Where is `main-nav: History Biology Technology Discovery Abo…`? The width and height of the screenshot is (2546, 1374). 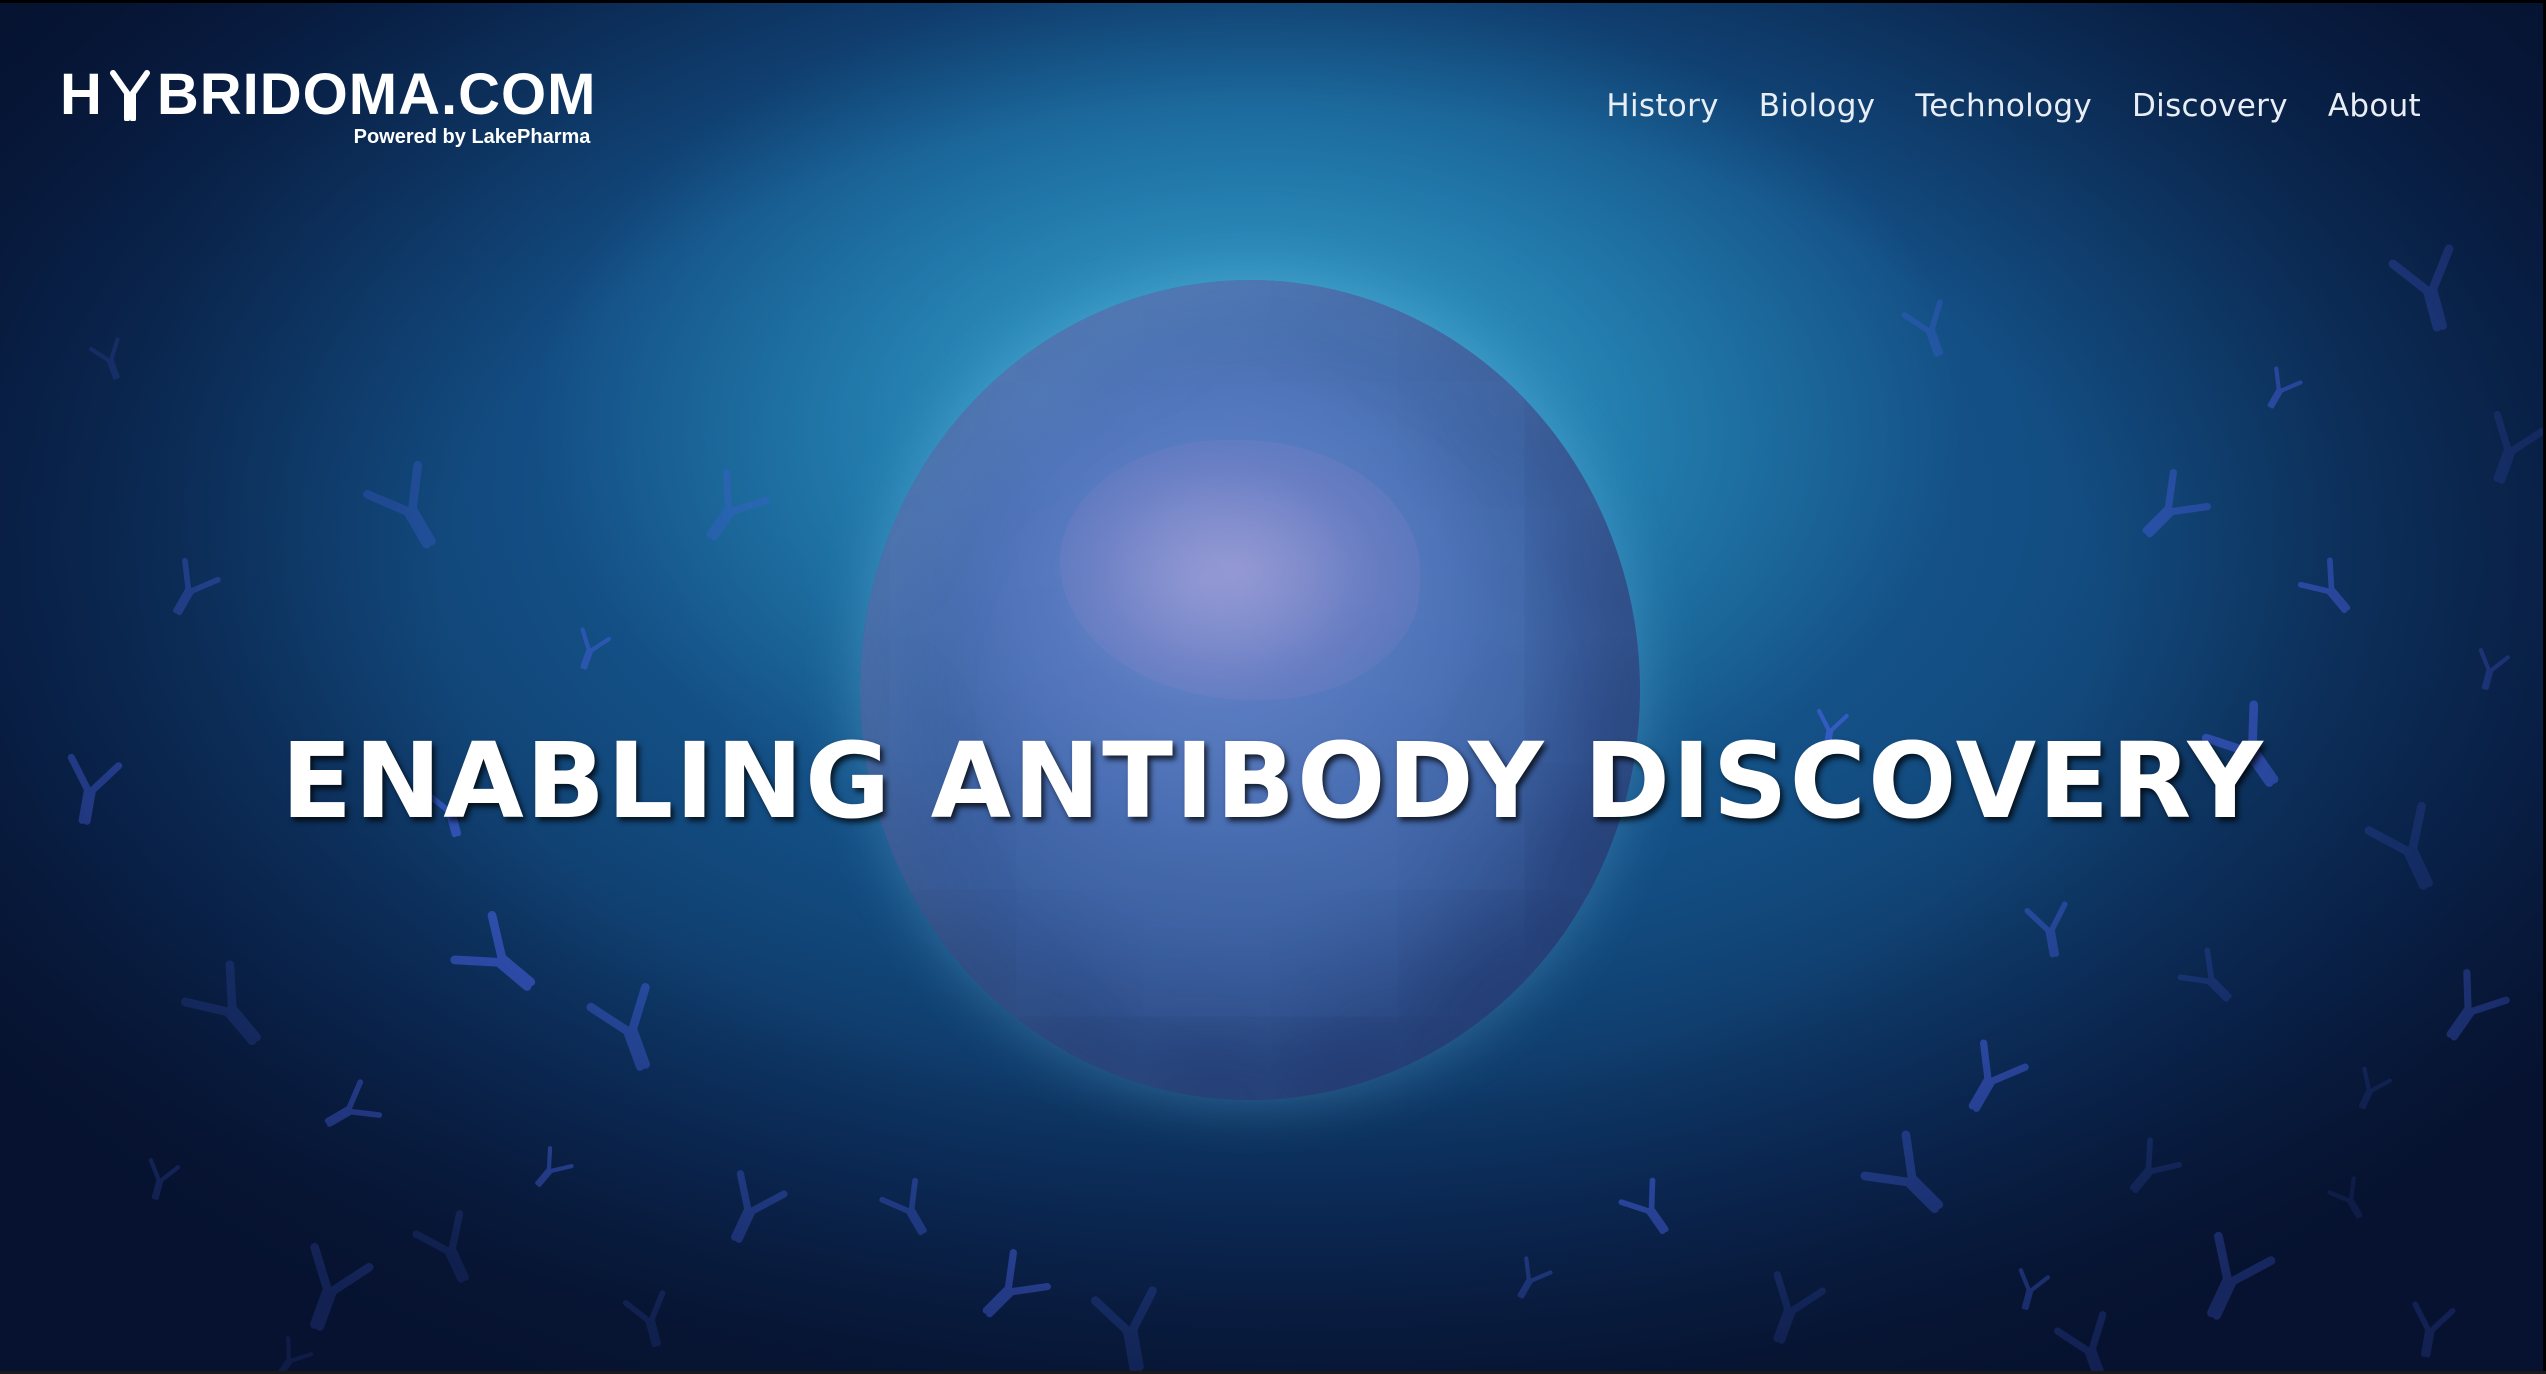
main-nav: History Biology Technology Discovery Abo… is located at coordinates (2013, 106).